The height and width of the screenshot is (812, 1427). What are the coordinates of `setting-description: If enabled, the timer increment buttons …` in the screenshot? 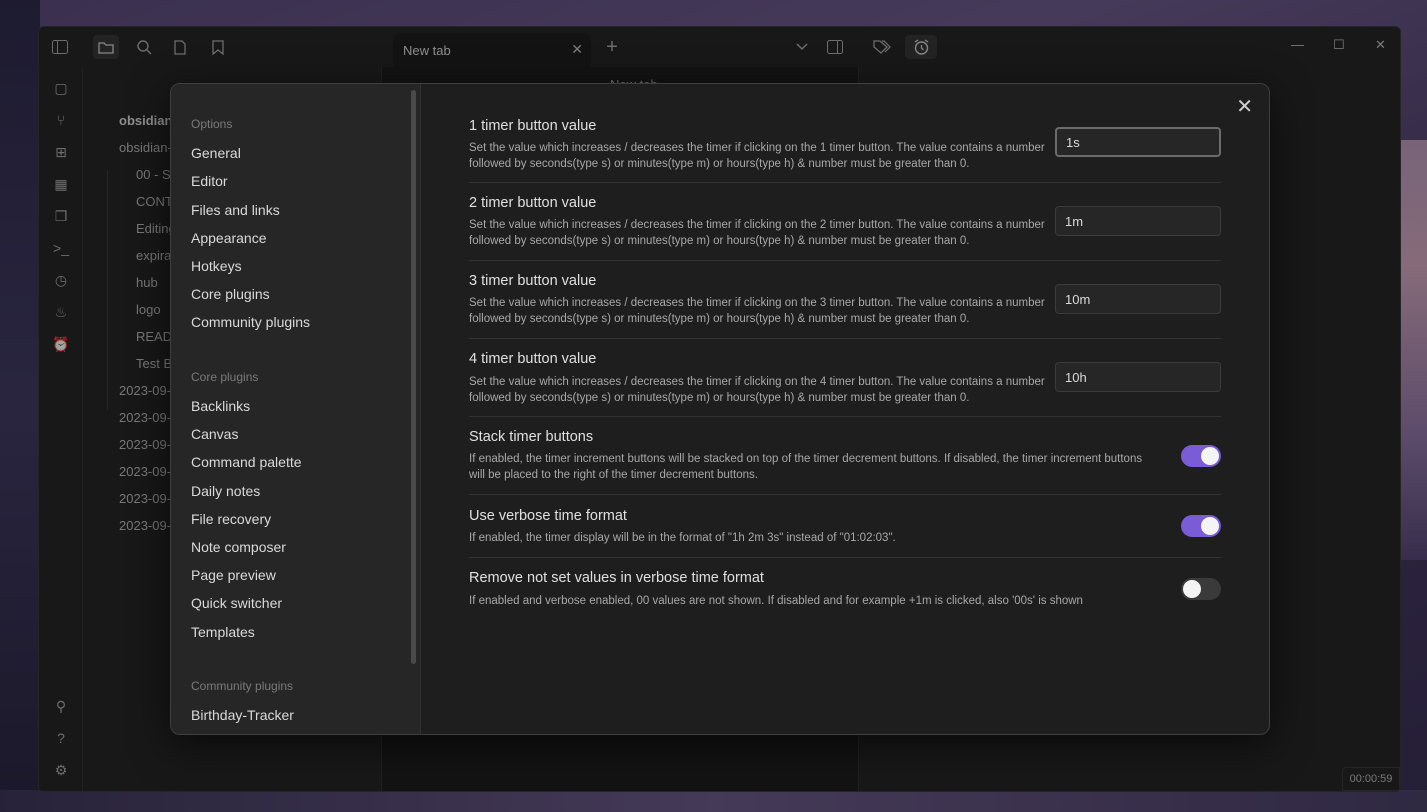 It's located at (806, 467).